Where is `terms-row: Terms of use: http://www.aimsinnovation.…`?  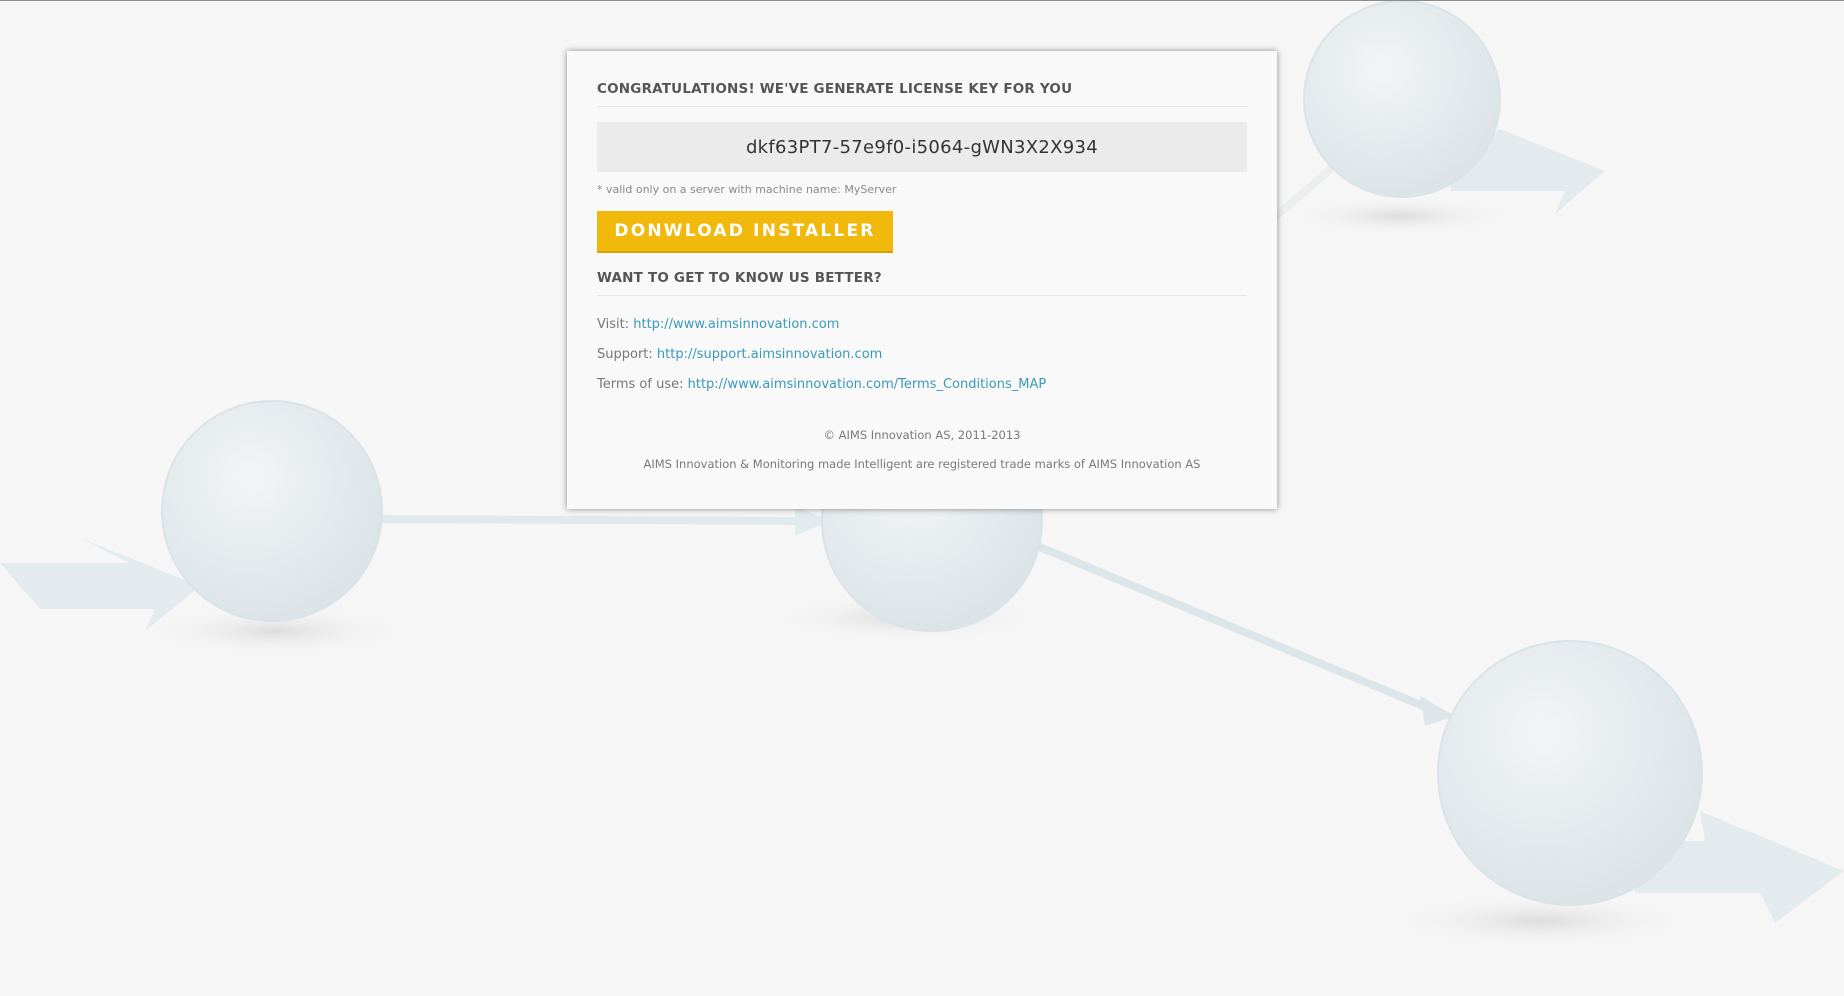 terms-row: Terms of use: http://www.aimsinnovation.… is located at coordinates (922, 390).